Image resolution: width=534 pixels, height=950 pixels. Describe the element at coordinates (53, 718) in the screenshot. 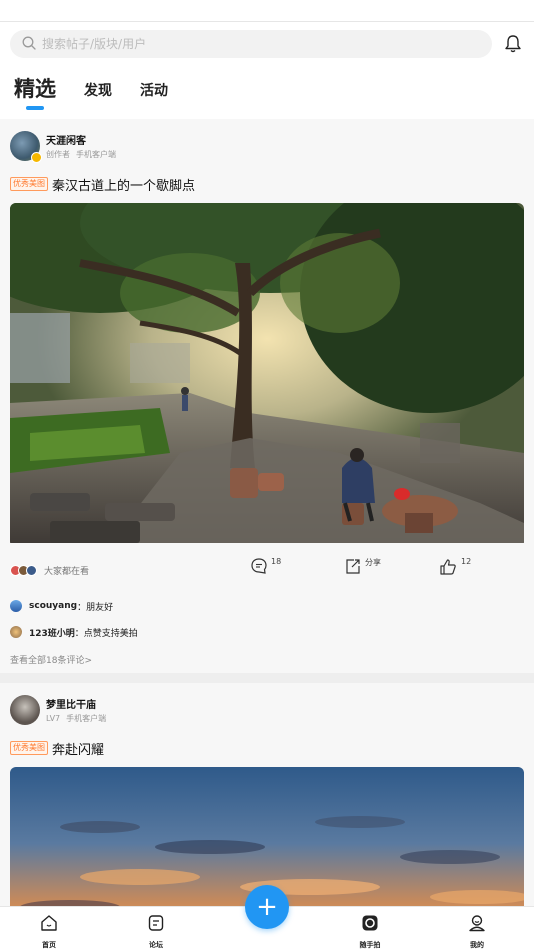

I see `author-level: LV7` at that location.